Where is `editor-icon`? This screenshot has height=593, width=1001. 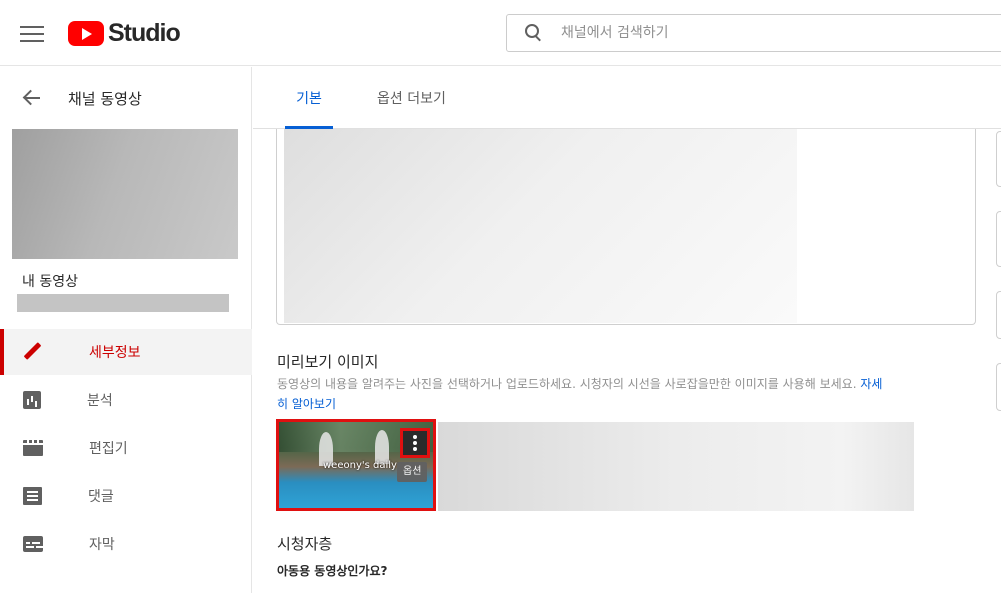
editor-icon is located at coordinates (33, 448).